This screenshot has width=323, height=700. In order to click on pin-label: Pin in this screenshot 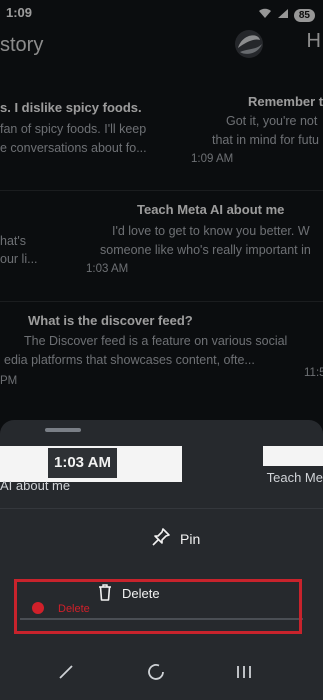, I will do `click(190, 538)`.